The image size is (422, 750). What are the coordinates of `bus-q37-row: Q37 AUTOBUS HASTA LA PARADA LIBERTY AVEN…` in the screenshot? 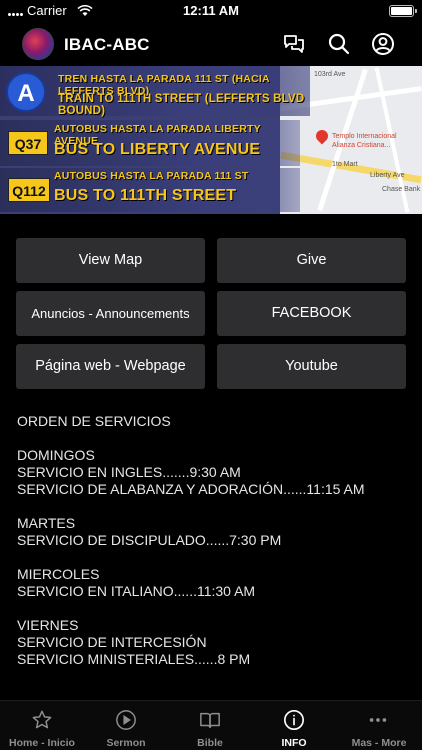 It's located at (150, 143).